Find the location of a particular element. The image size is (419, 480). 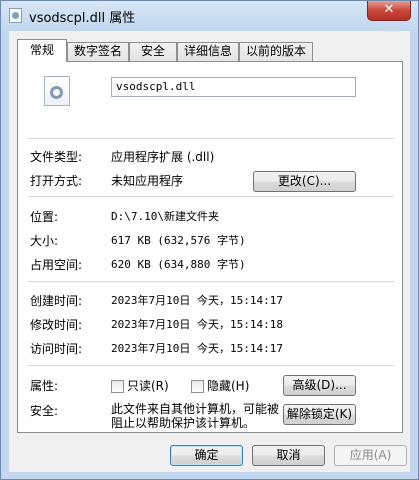

location-value: D:\7.10\新建文件夹 is located at coordinates (165, 216).